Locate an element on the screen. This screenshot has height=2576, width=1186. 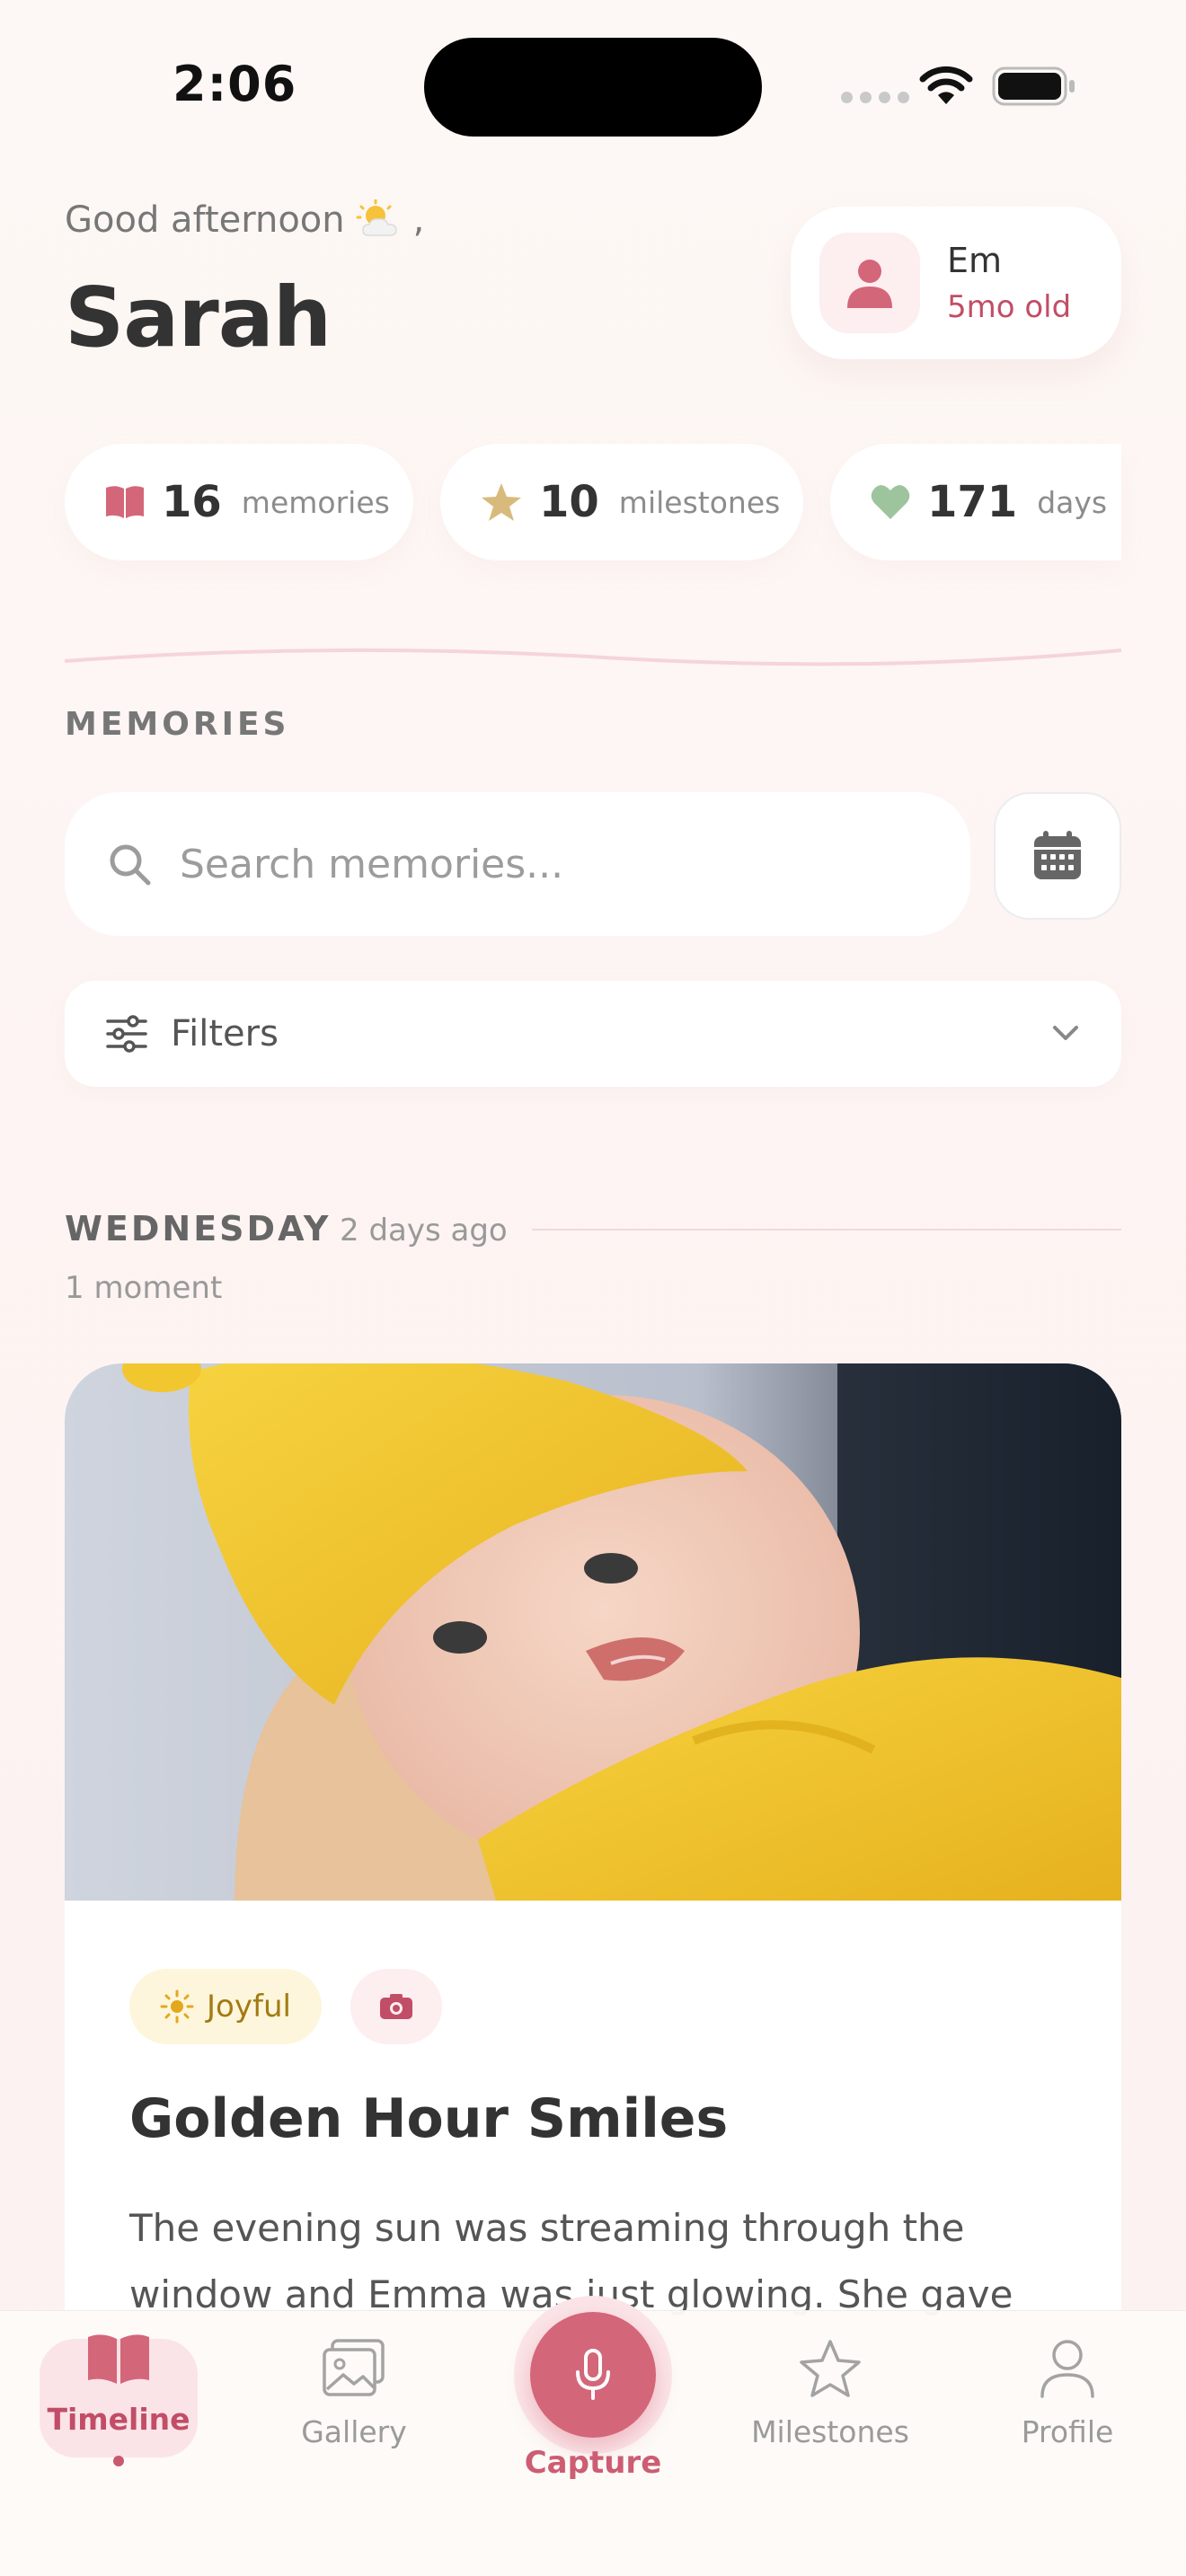
filters-label: Filters is located at coordinates (225, 1033).